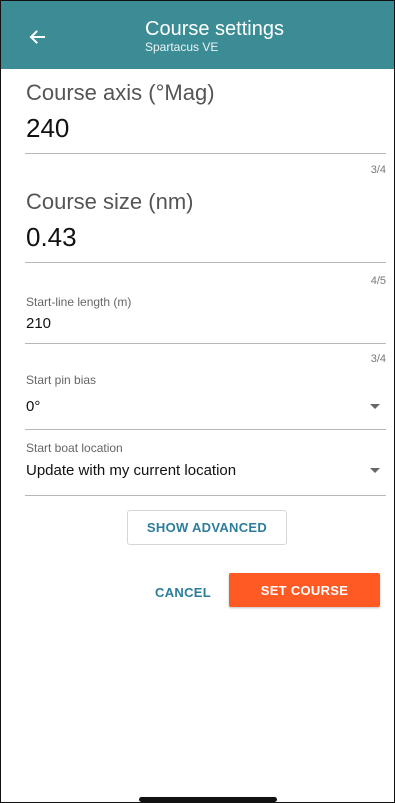 Image resolution: width=395 pixels, height=803 pixels. What do you see at coordinates (205, 331) in the screenshot?
I see `start-line-length-field: Start-line length (m) 210 3/4` at bounding box center [205, 331].